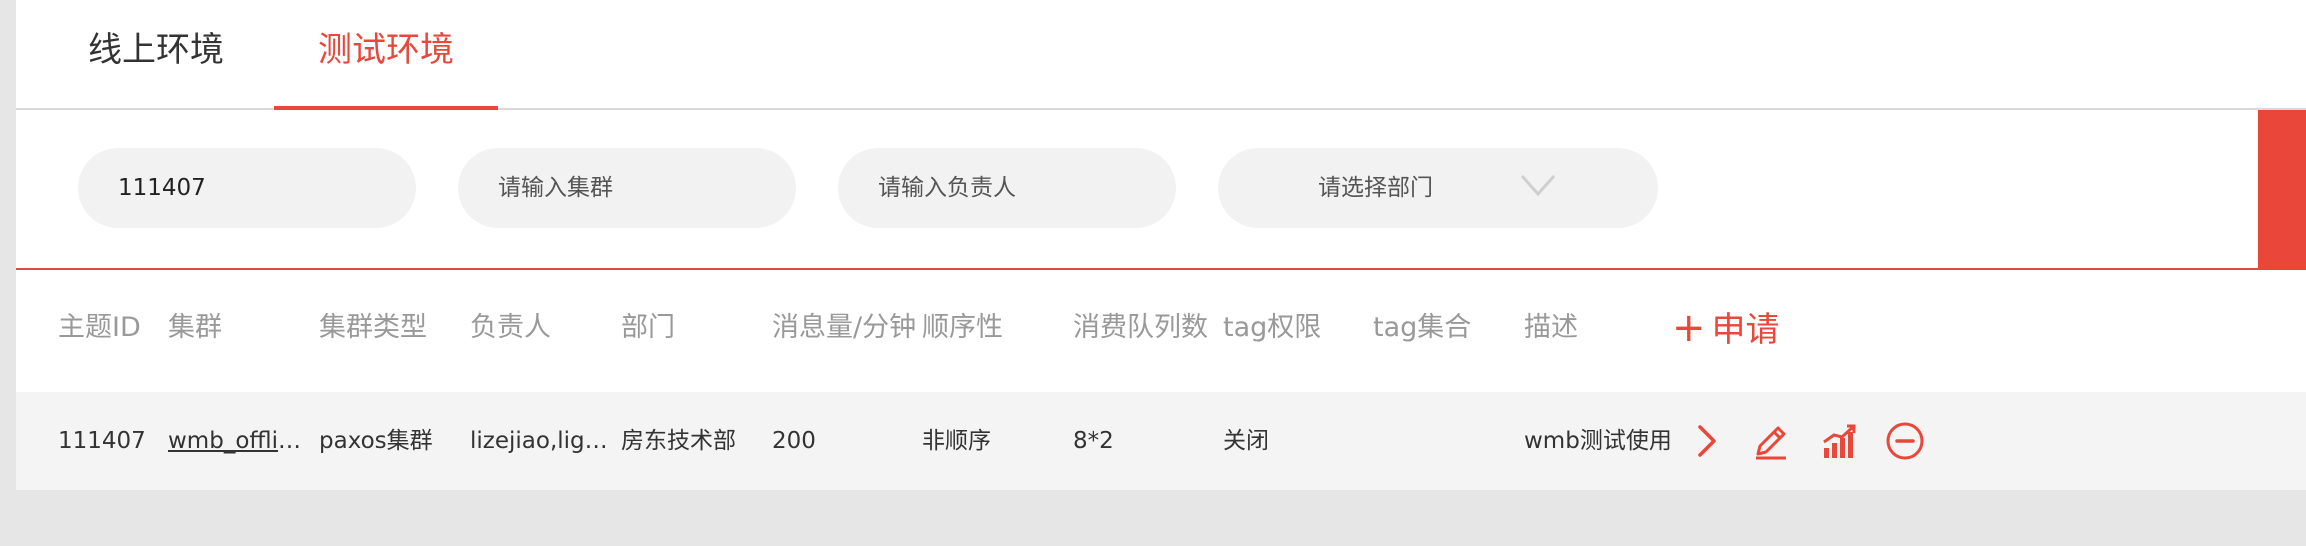 Image resolution: width=2306 pixels, height=546 pixels. Describe the element at coordinates (1598, 441) in the screenshot. I see `cell-description: wmb测试使用` at that location.